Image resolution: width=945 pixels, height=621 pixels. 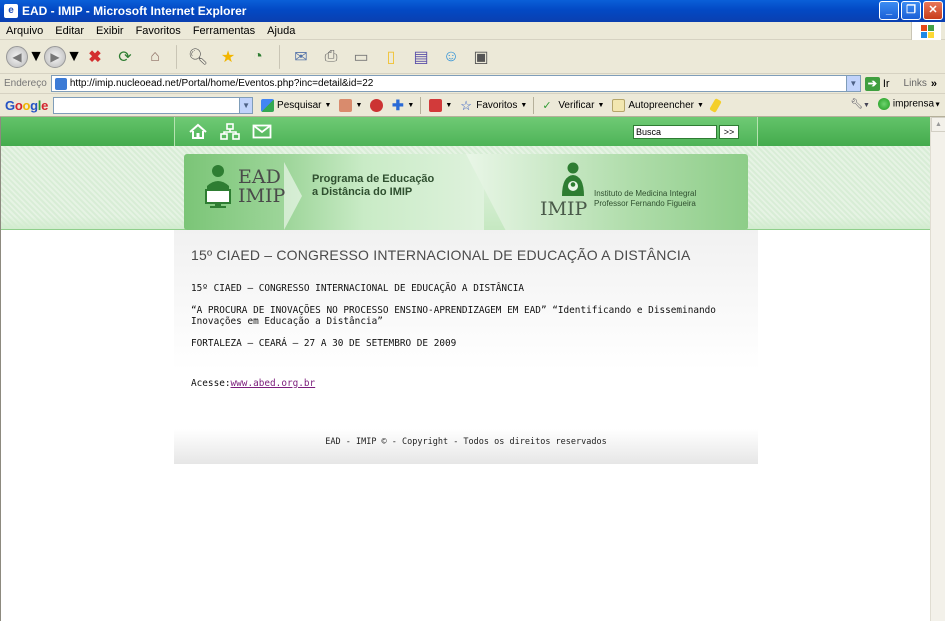 What do you see at coordinates (281, 31) in the screenshot?
I see `menu-ajuda: Ajuda` at bounding box center [281, 31].